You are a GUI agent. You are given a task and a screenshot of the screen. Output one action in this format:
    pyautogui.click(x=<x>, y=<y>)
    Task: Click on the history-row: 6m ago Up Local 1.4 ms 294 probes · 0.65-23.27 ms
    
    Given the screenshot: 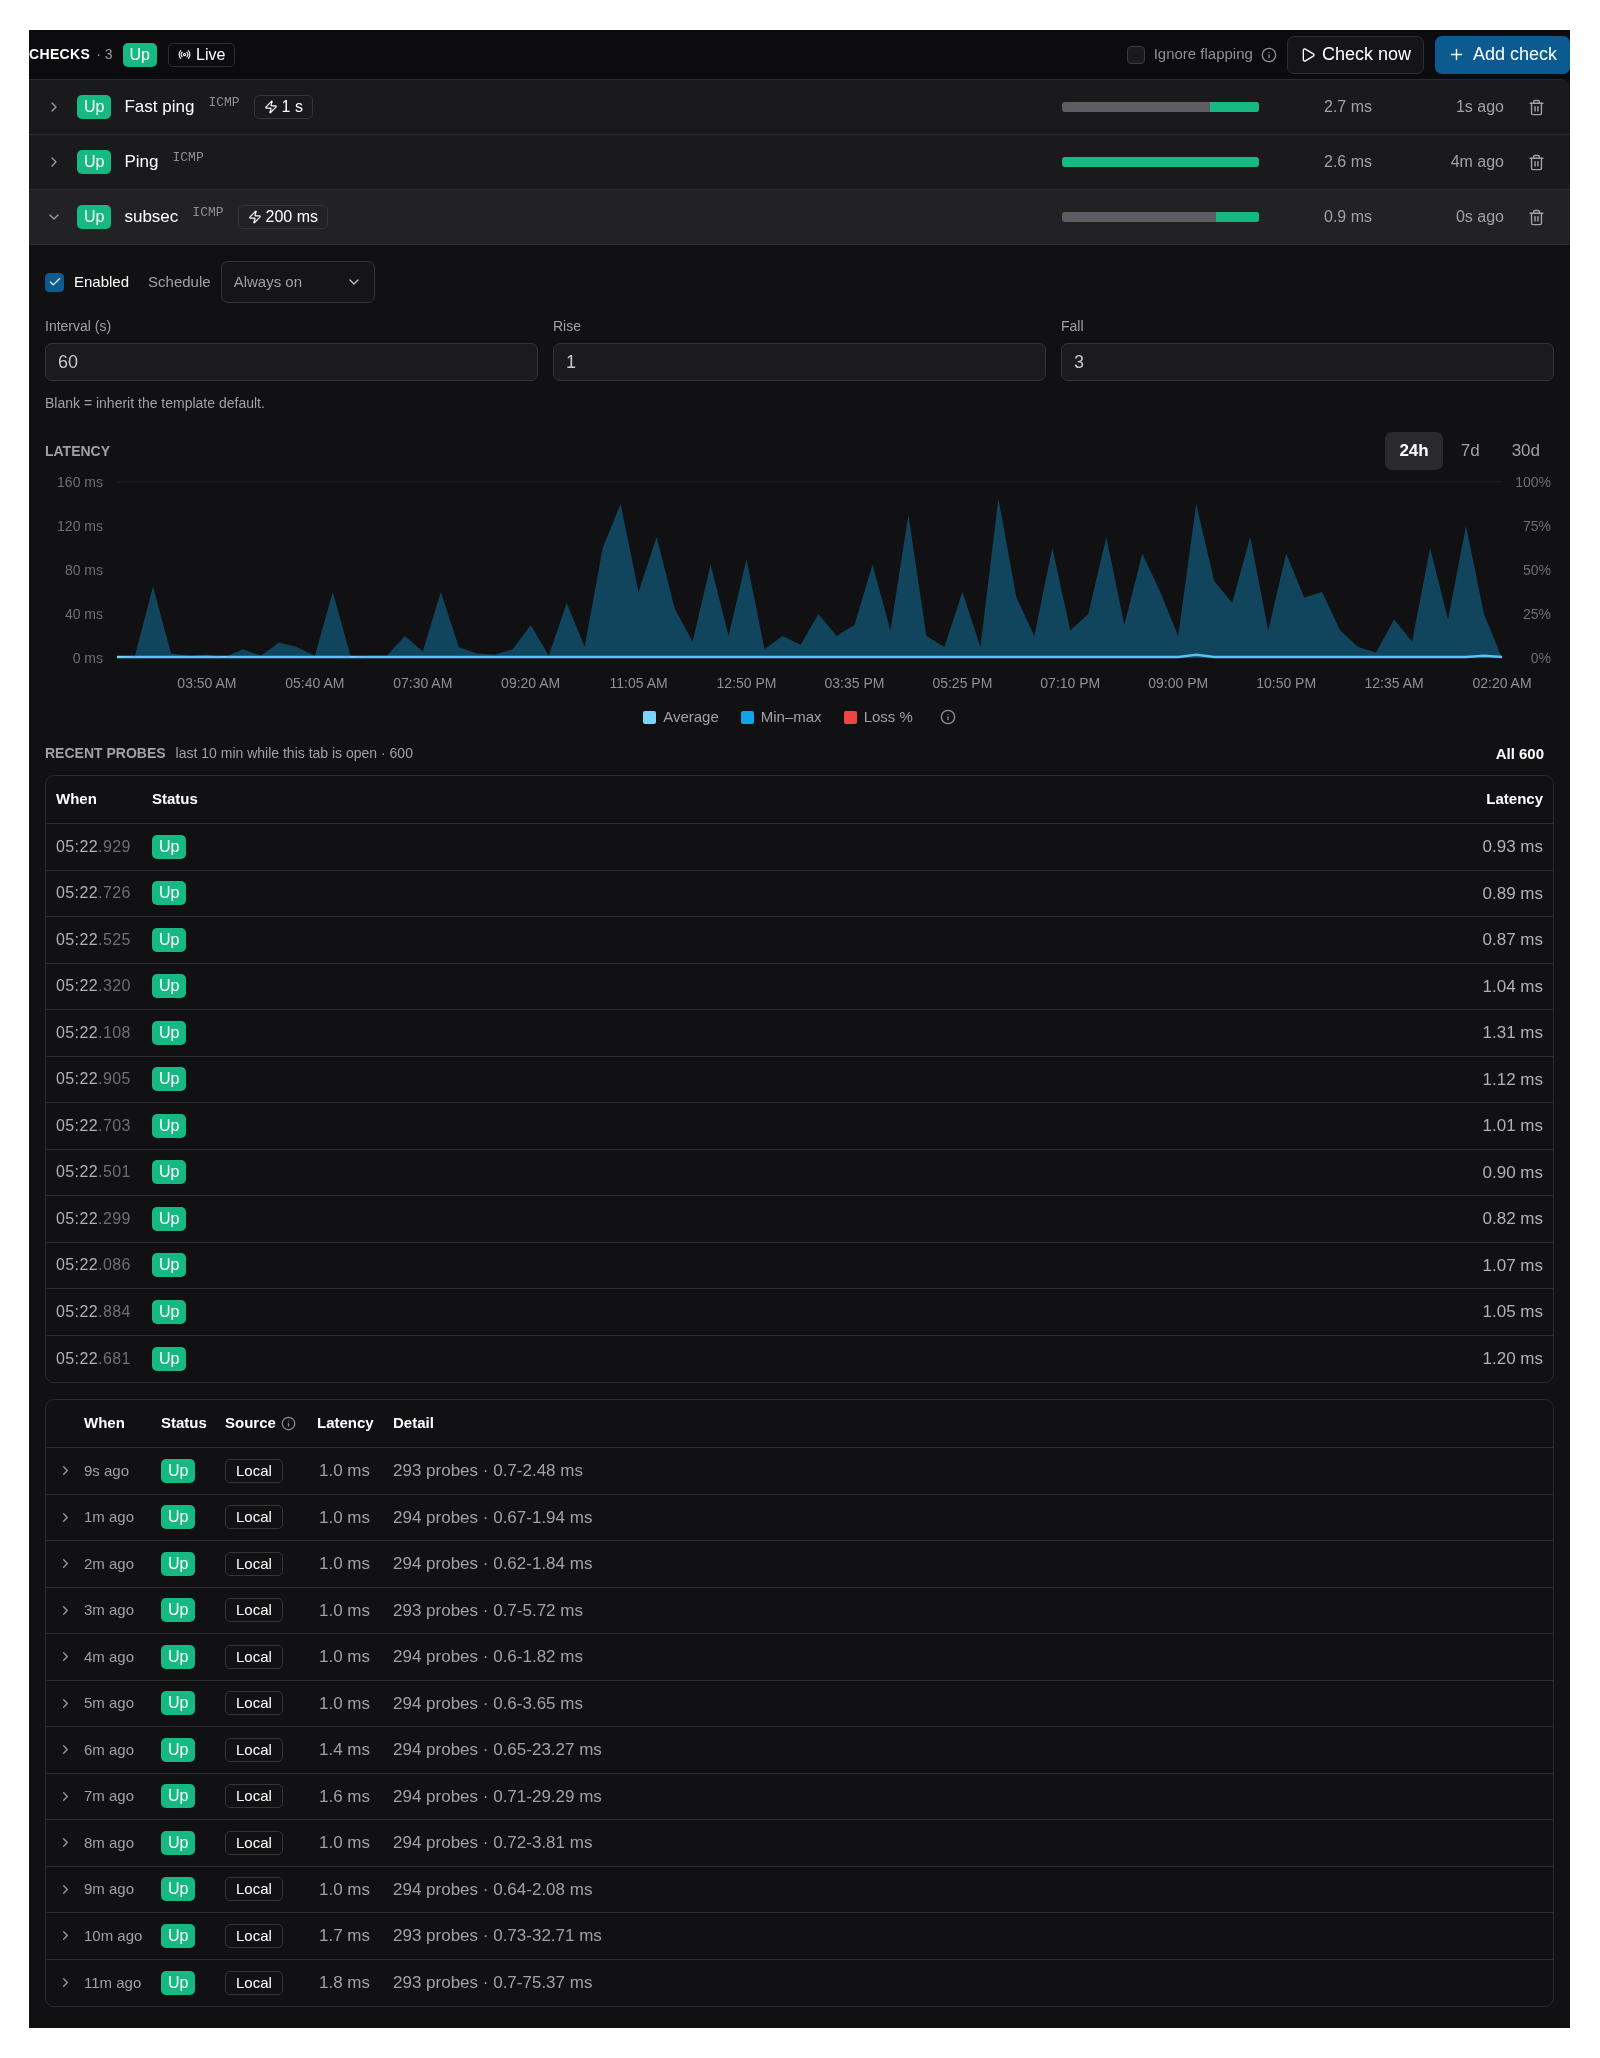 What is the action you would take?
    pyautogui.click(x=799, y=1750)
    